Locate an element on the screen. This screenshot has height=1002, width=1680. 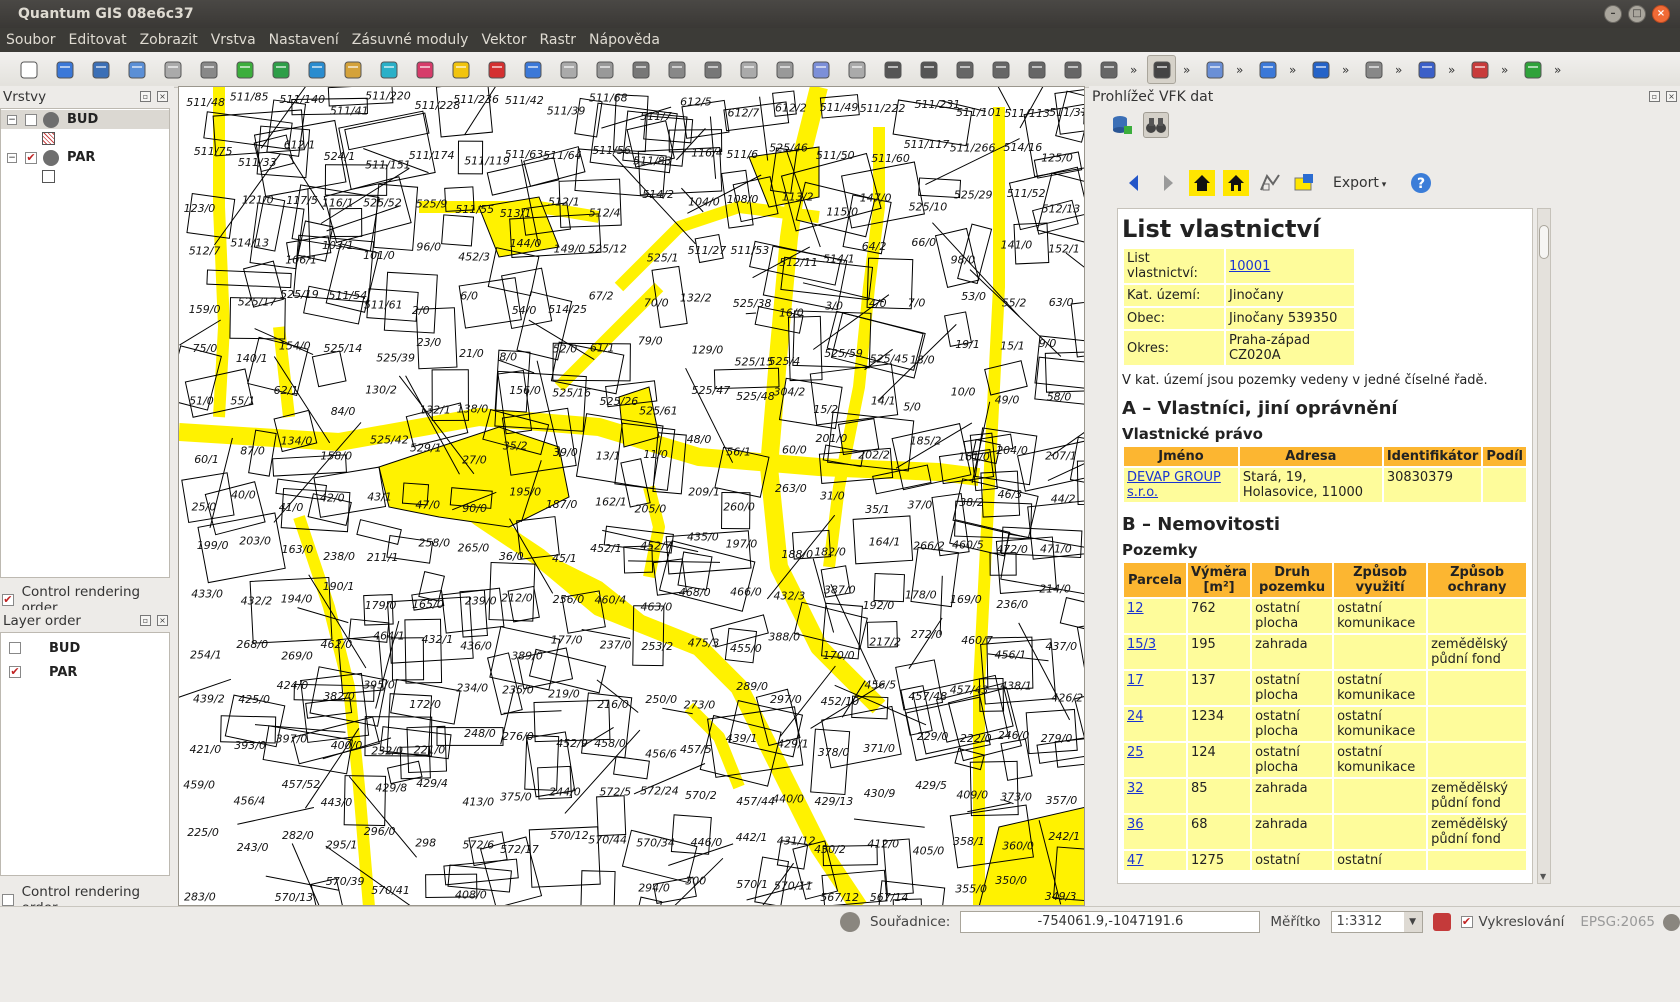
parcel-link: 25 is located at coordinates (1135, 752).